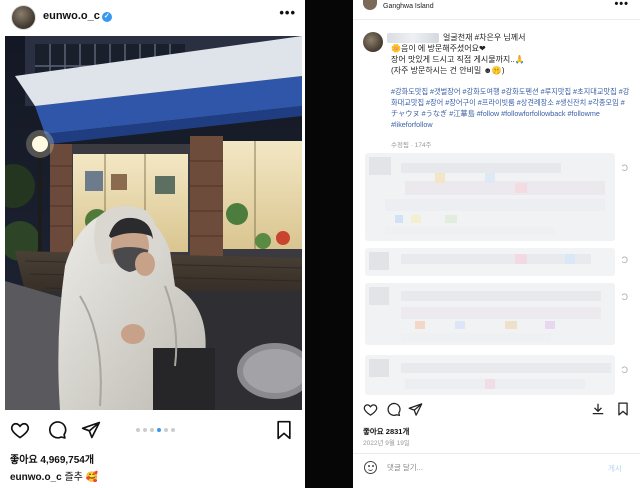 This screenshot has height=488, width=640. I want to click on post-date: 2022년 9월 19일, so click(386, 443).